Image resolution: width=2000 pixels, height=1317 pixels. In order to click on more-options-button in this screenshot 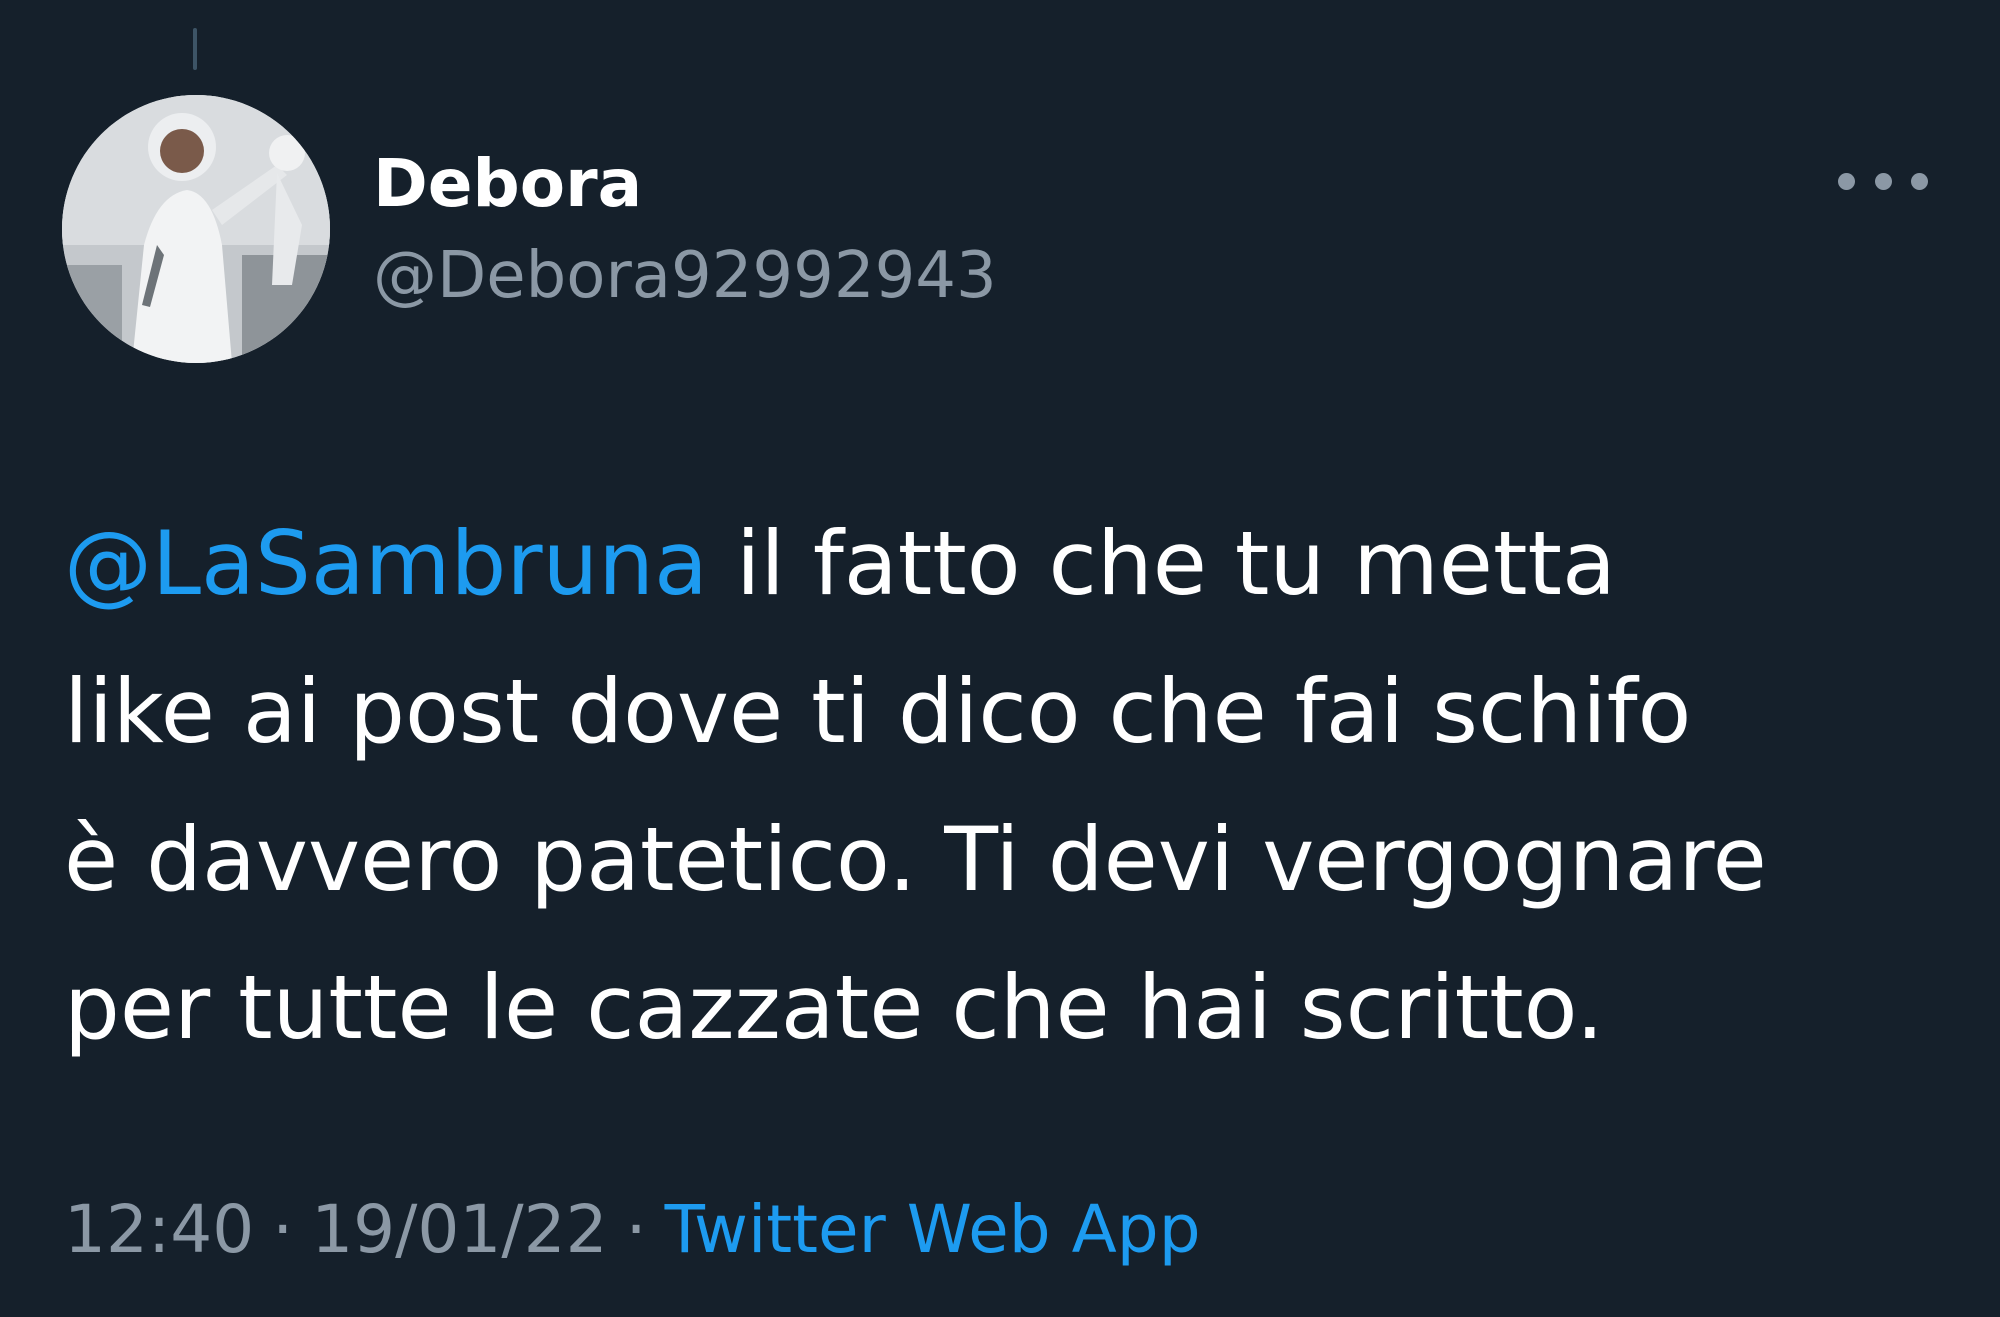, I will do `click(1883, 181)`.